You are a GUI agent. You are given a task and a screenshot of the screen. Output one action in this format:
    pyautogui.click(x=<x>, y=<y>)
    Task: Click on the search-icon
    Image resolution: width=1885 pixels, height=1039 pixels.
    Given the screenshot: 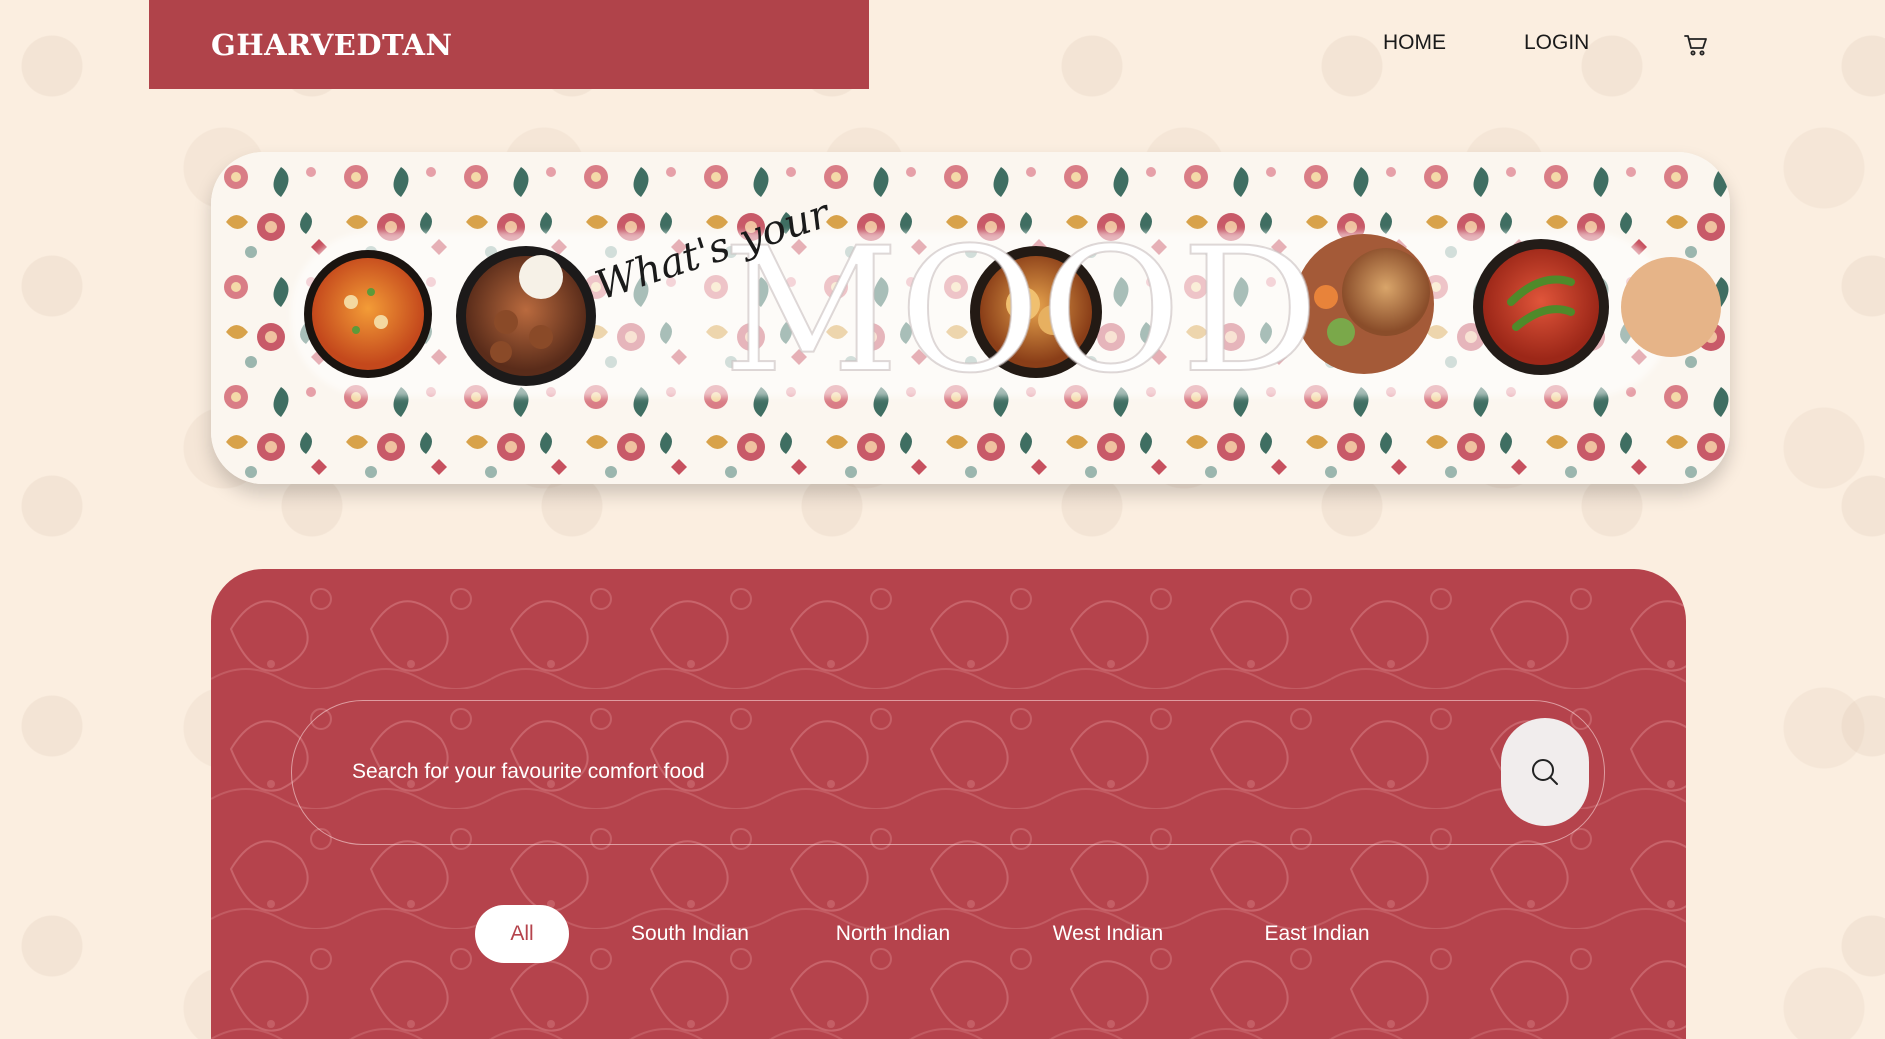 What is the action you would take?
    pyautogui.click(x=1545, y=772)
    